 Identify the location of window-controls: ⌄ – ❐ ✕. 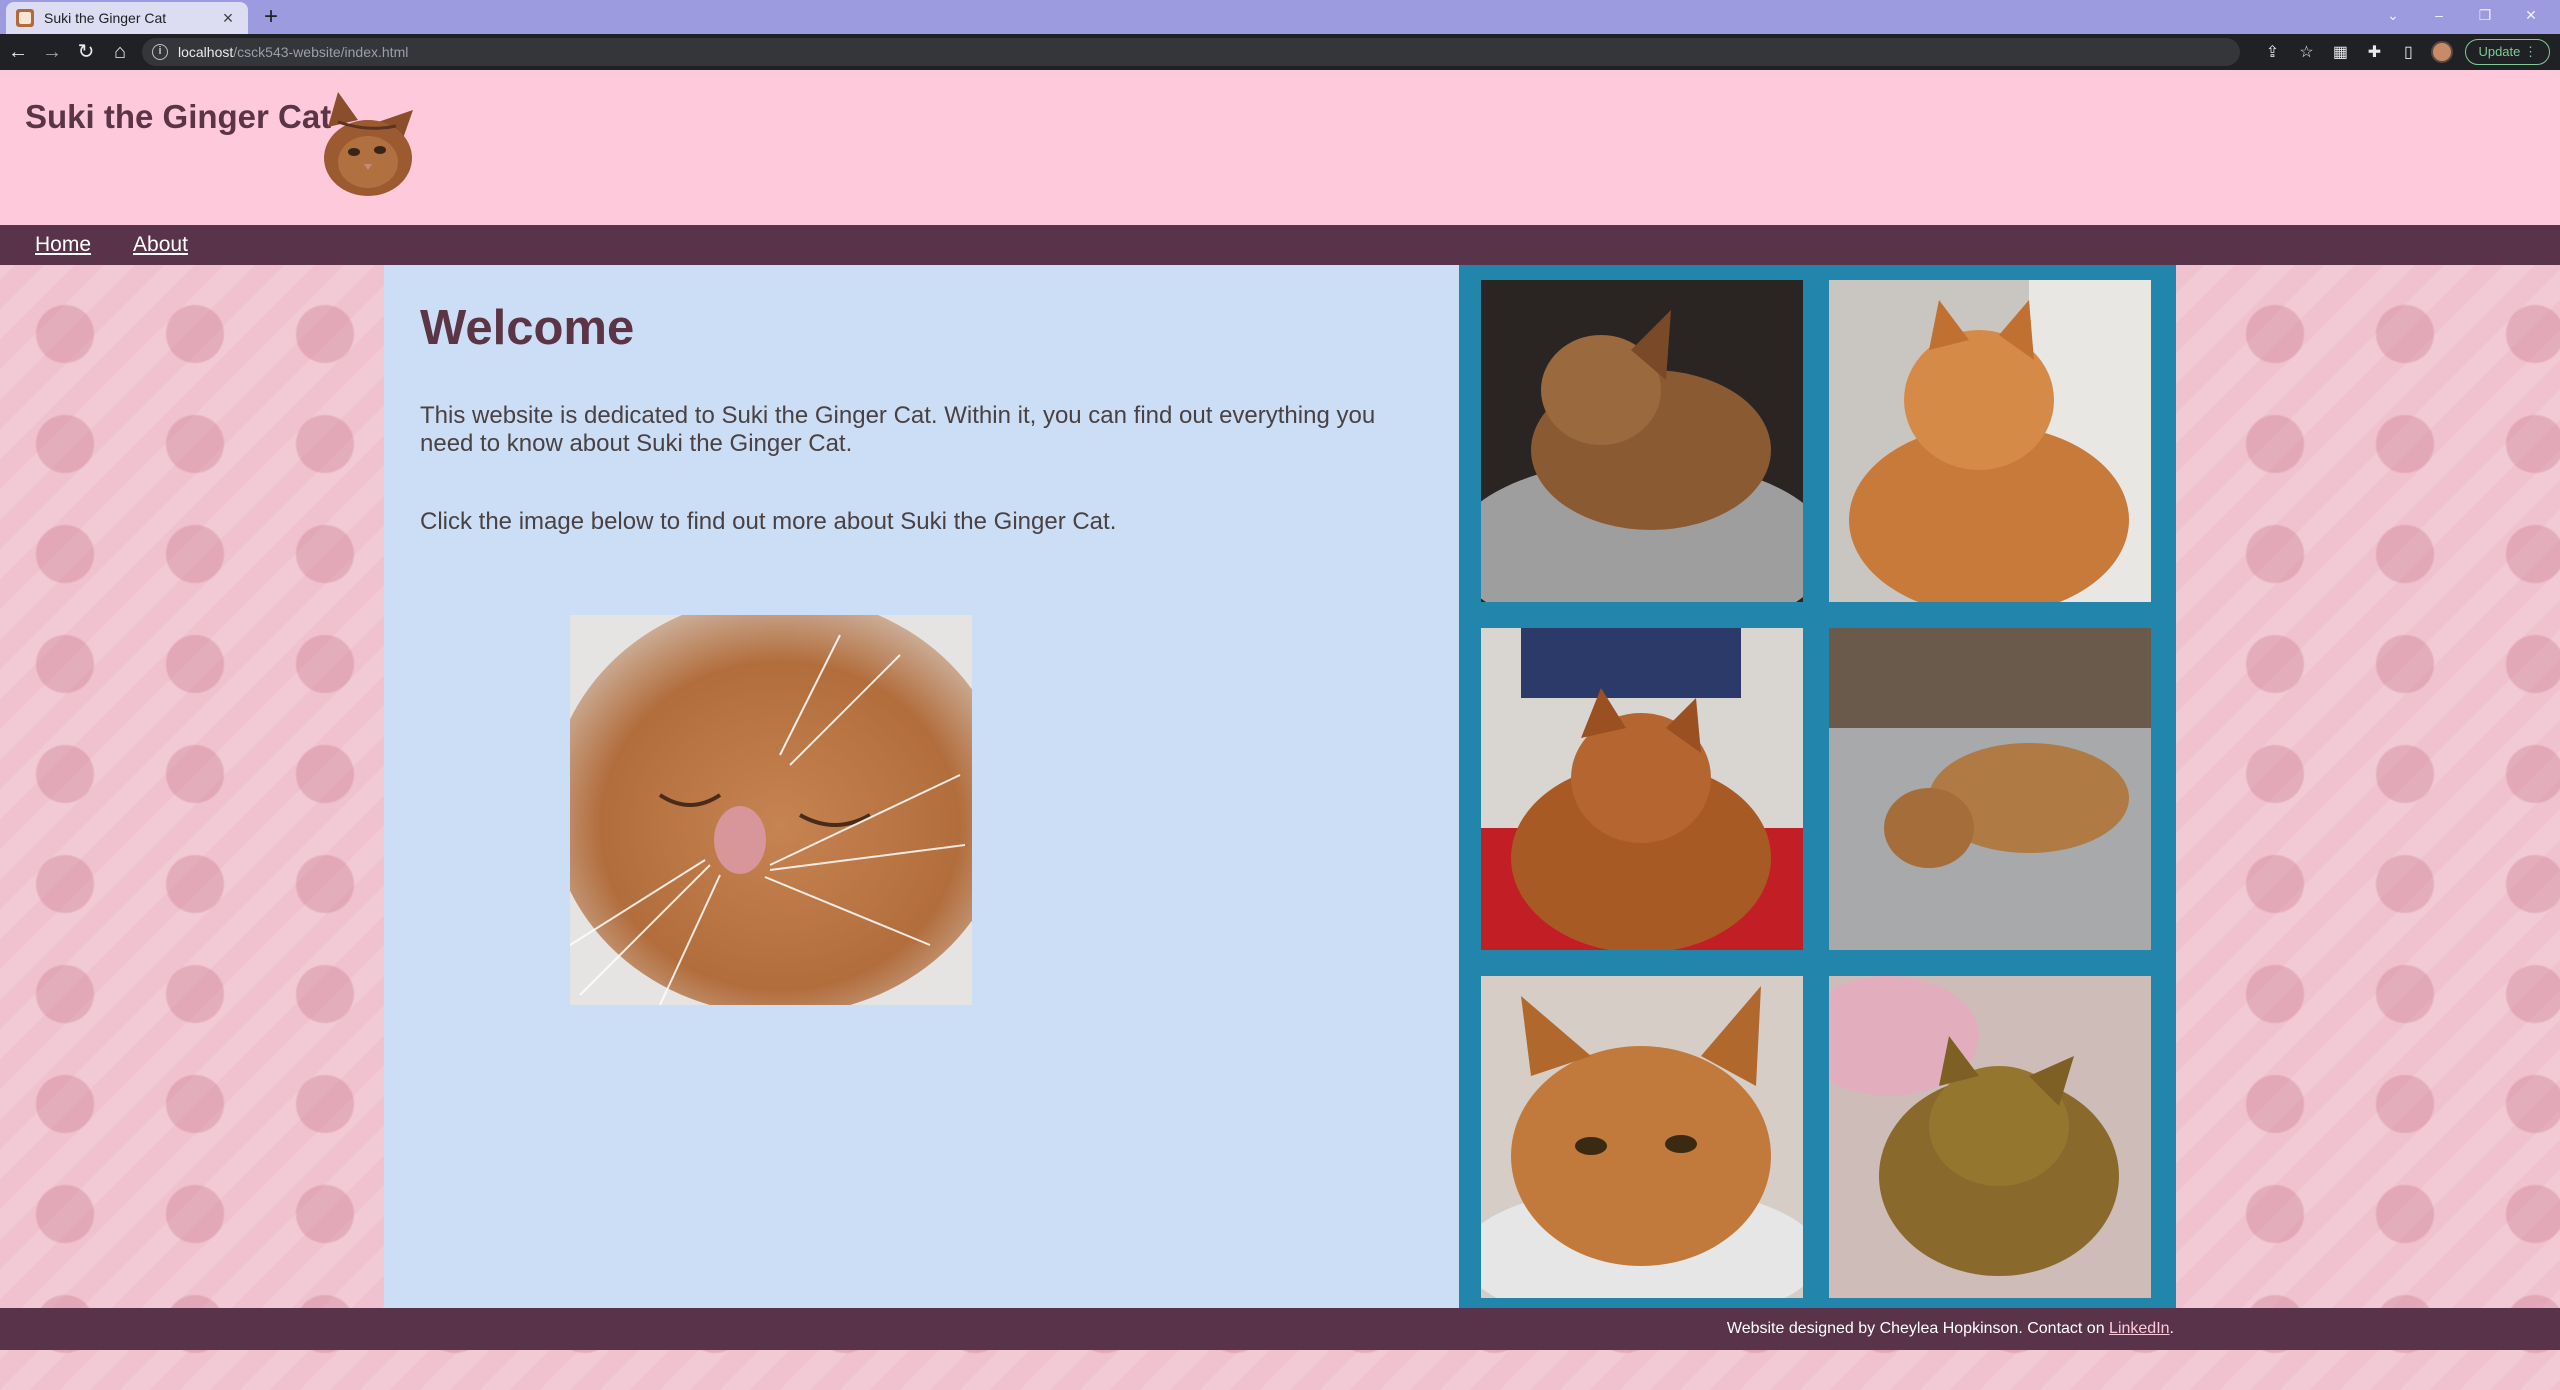
(2462, 15).